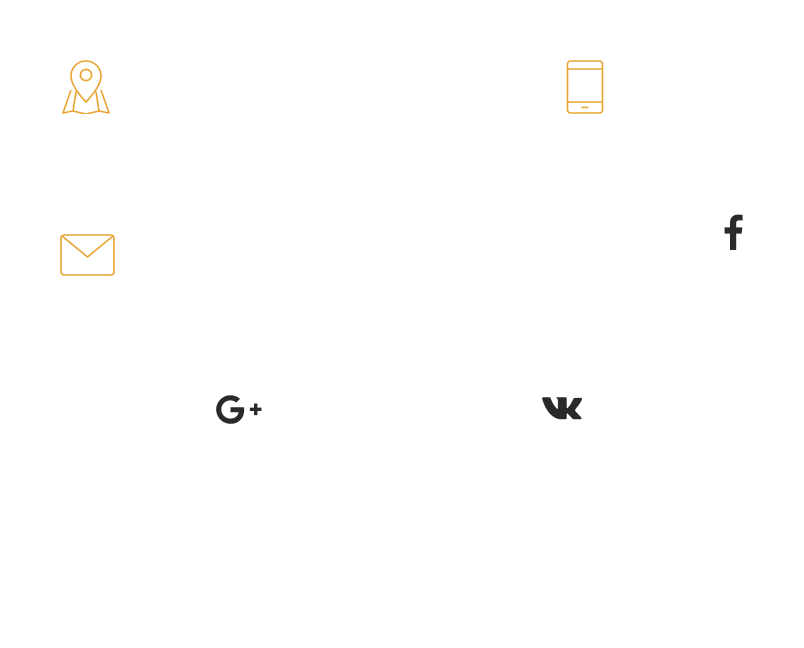 This screenshot has width=804, height=648. What do you see at coordinates (86, 87) in the screenshot?
I see `map-location-icon` at bounding box center [86, 87].